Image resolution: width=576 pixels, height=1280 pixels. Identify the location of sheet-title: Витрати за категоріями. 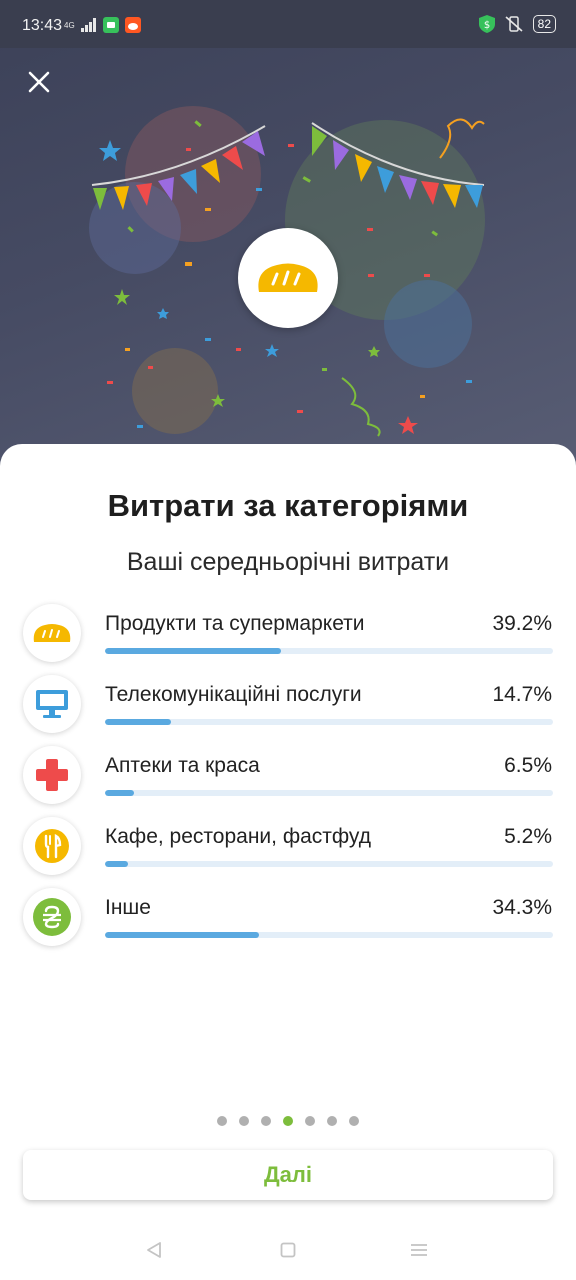
(288, 505).